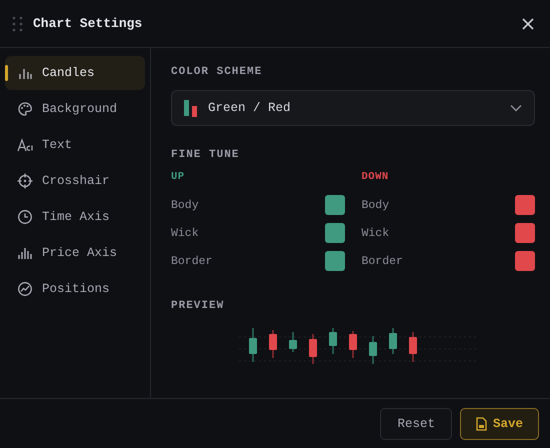 This screenshot has width=550, height=448. I want to click on sidebar-item: Time Axis, so click(75, 217).